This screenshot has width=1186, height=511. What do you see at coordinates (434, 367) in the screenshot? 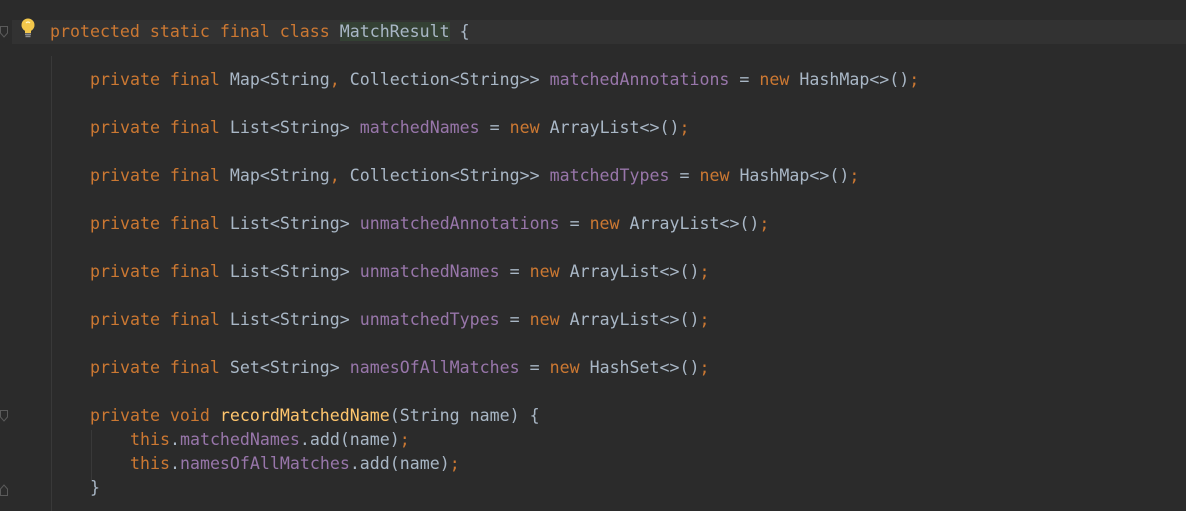
I see `field-name: namesOfAllMatches` at bounding box center [434, 367].